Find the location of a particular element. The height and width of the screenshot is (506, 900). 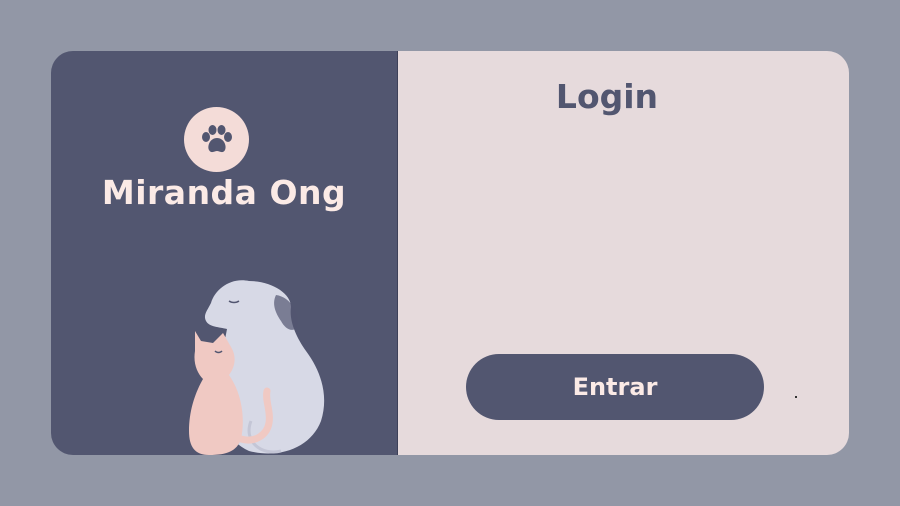

login-title: Login is located at coordinates (607, 96).